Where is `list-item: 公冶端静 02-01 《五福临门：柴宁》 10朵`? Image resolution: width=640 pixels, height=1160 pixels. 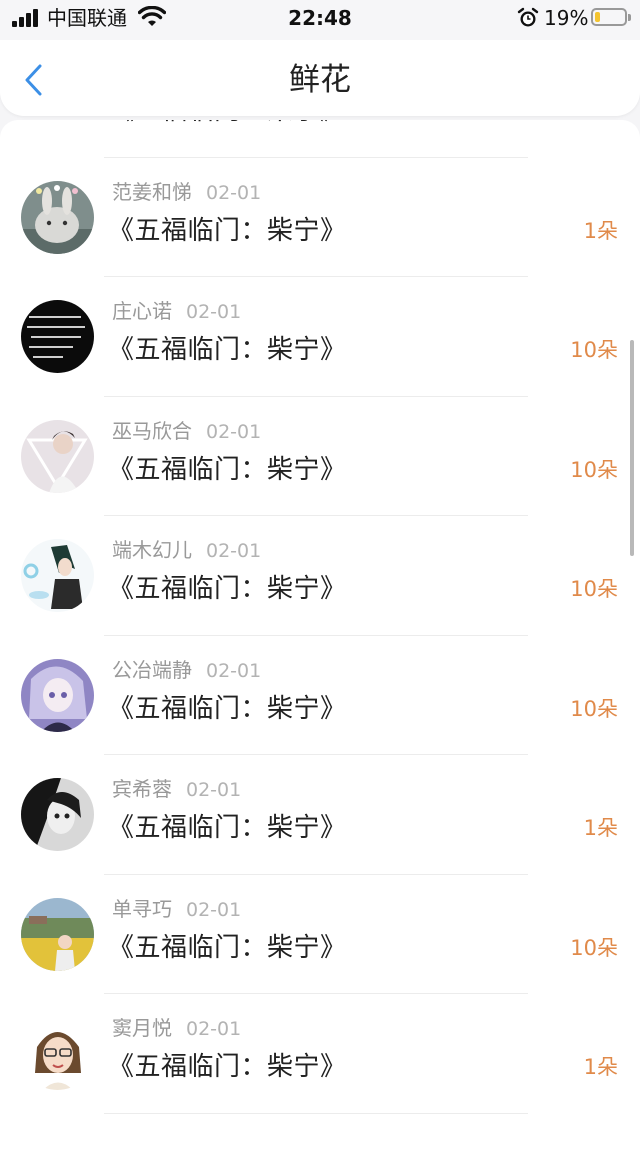
list-item: 公冶端静 02-01 《五福临门：柴宁》 10朵 is located at coordinates (320, 696).